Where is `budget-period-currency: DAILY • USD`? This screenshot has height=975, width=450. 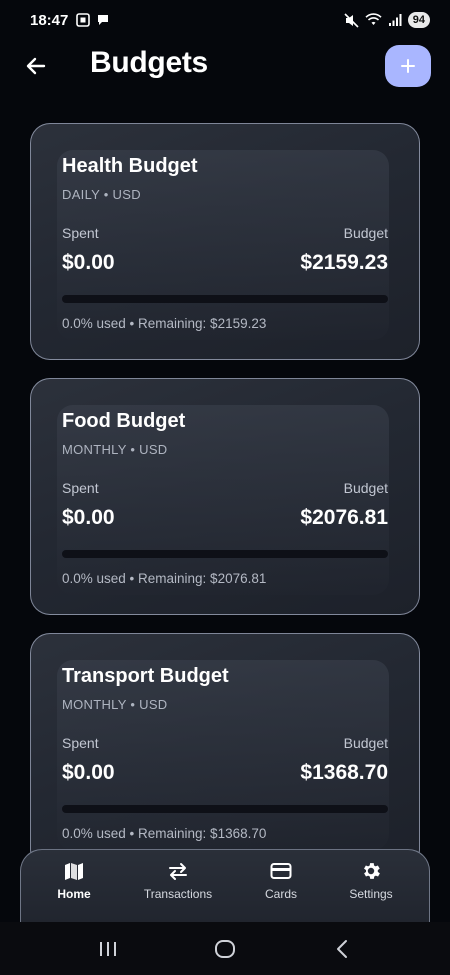 budget-period-currency: DAILY • USD is located at coordinates (101, 194).